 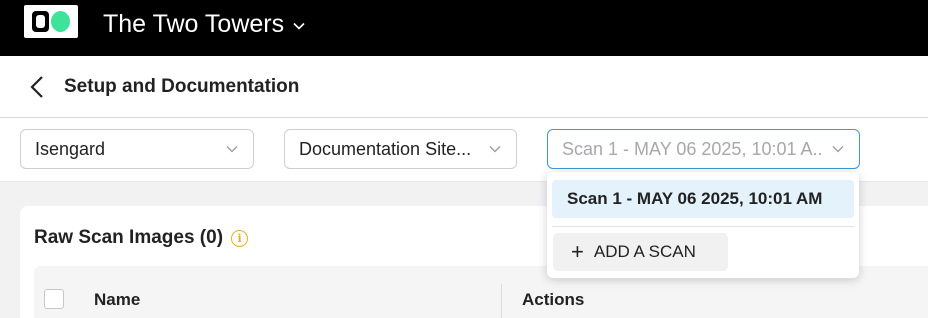 I want to click on select-all-checkbox, so click(x=54, y=299).